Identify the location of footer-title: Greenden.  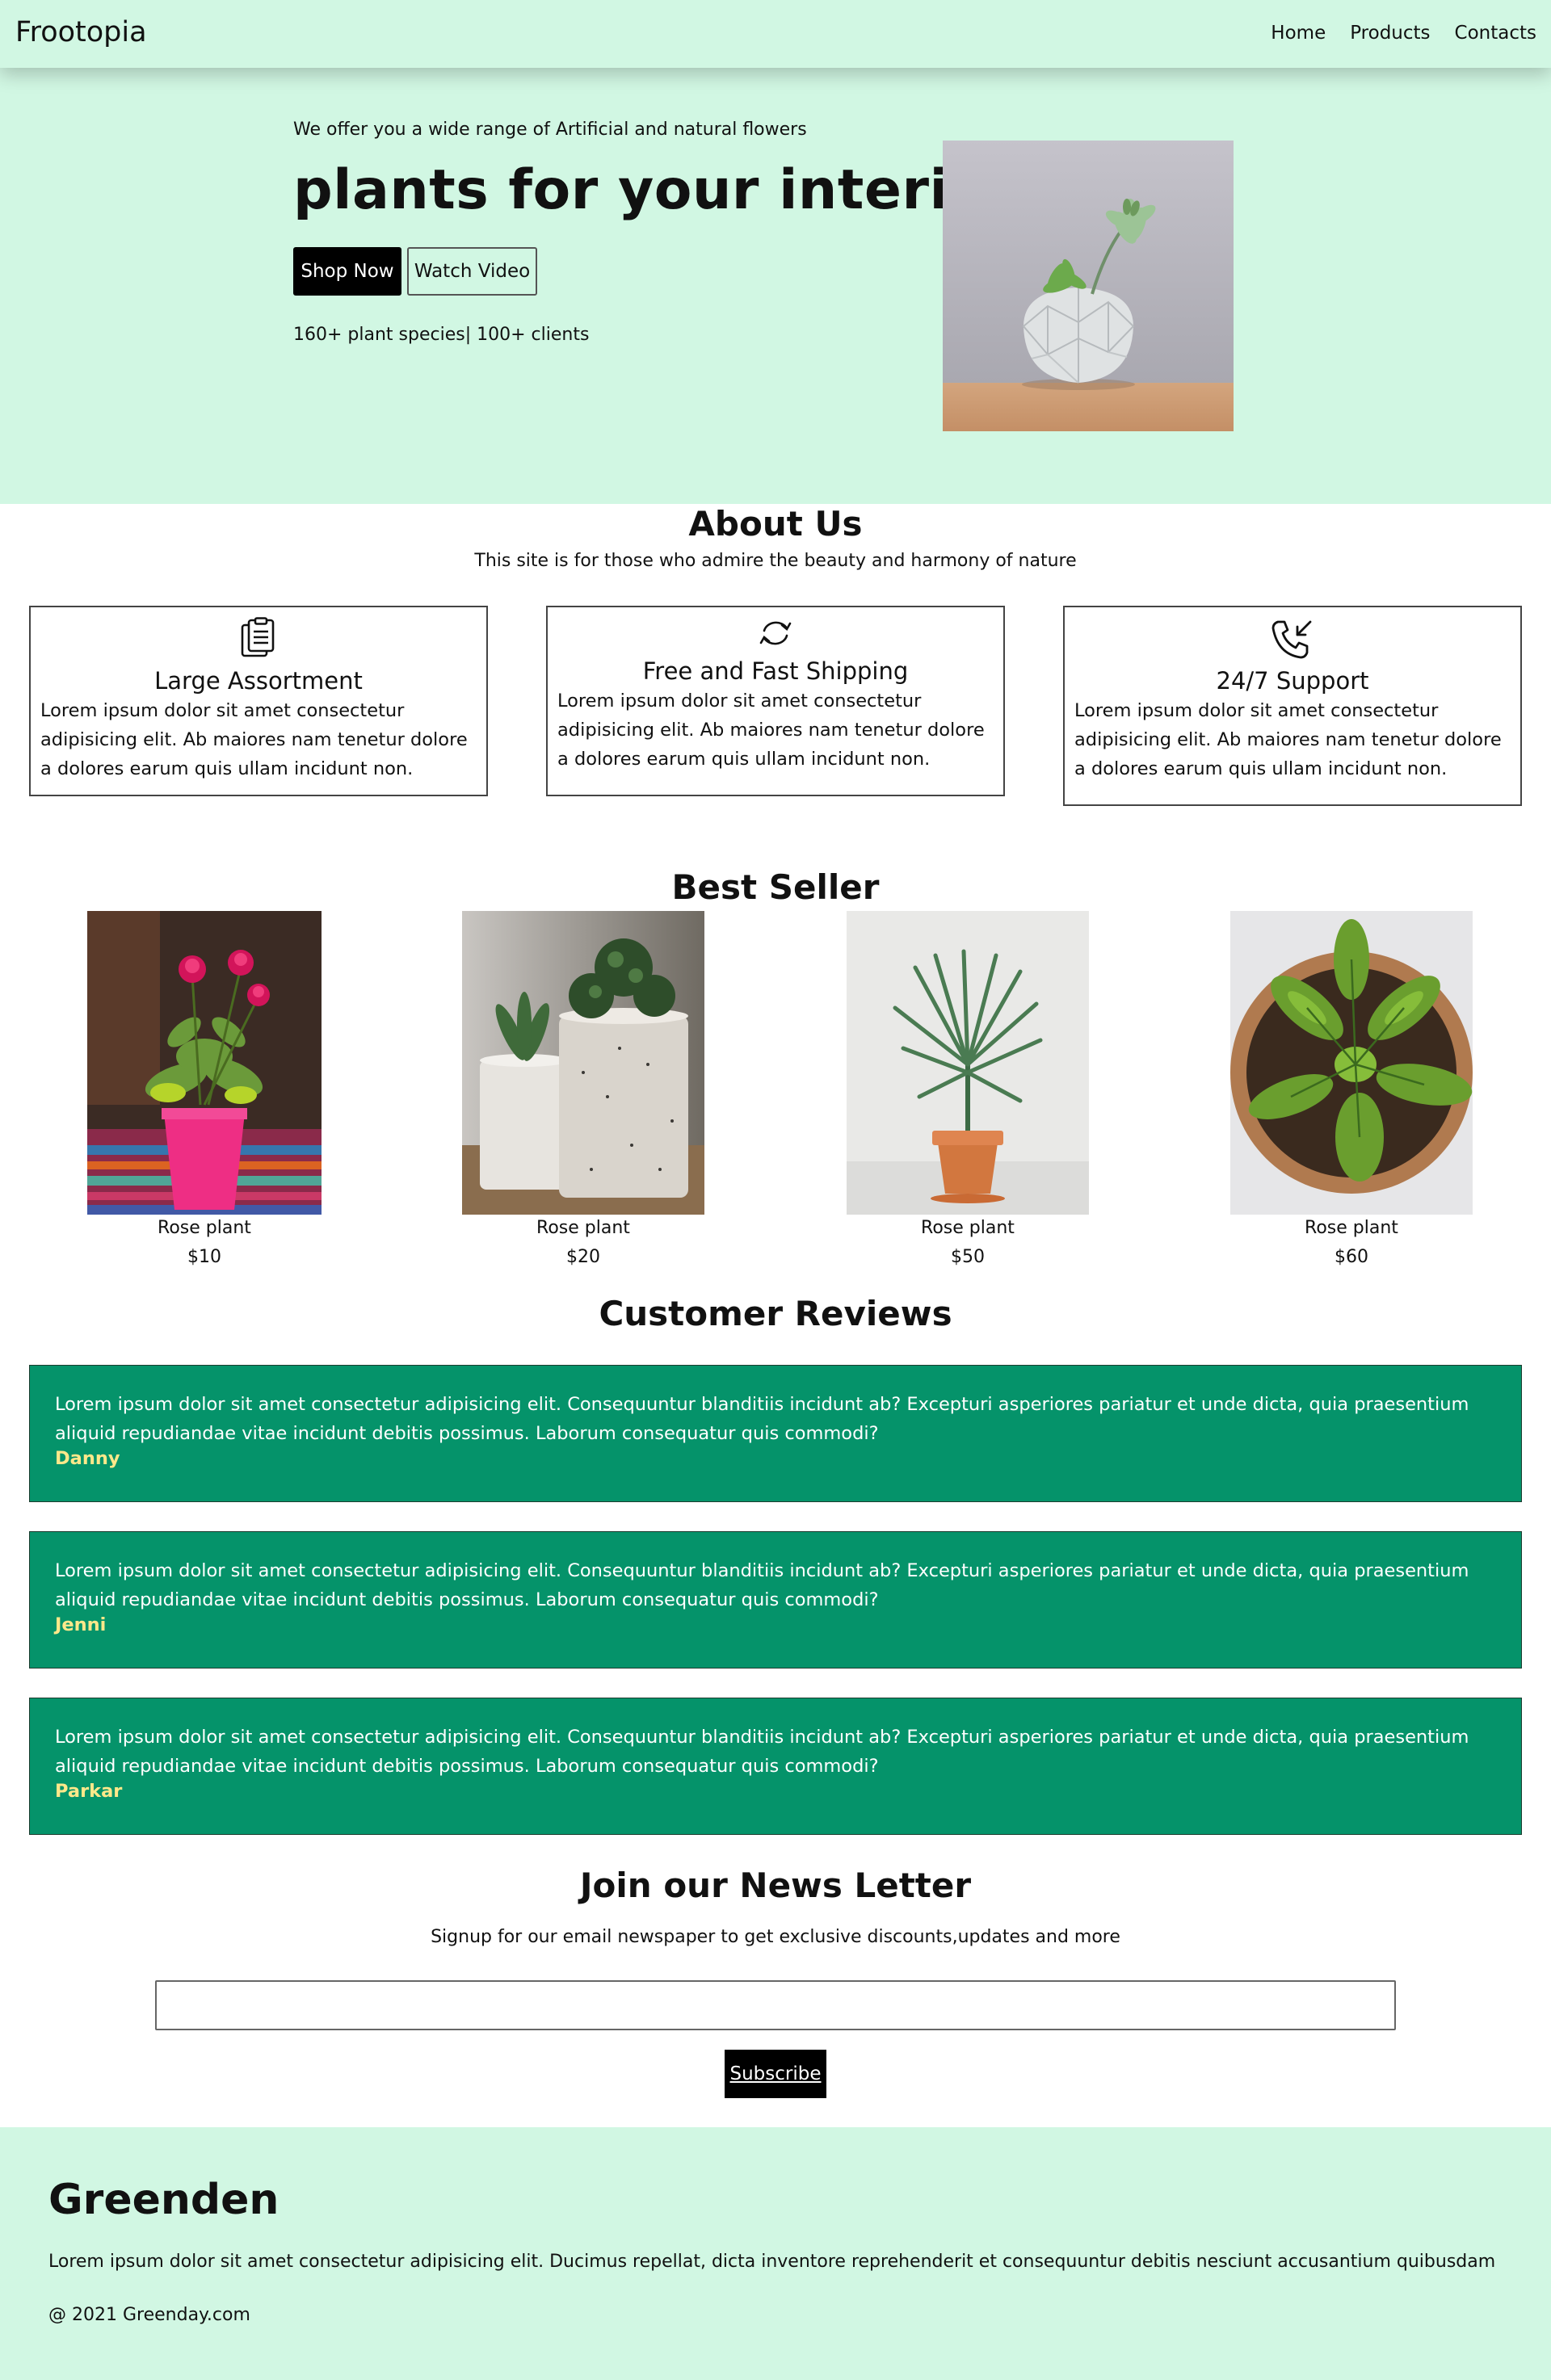
(164, 2200).